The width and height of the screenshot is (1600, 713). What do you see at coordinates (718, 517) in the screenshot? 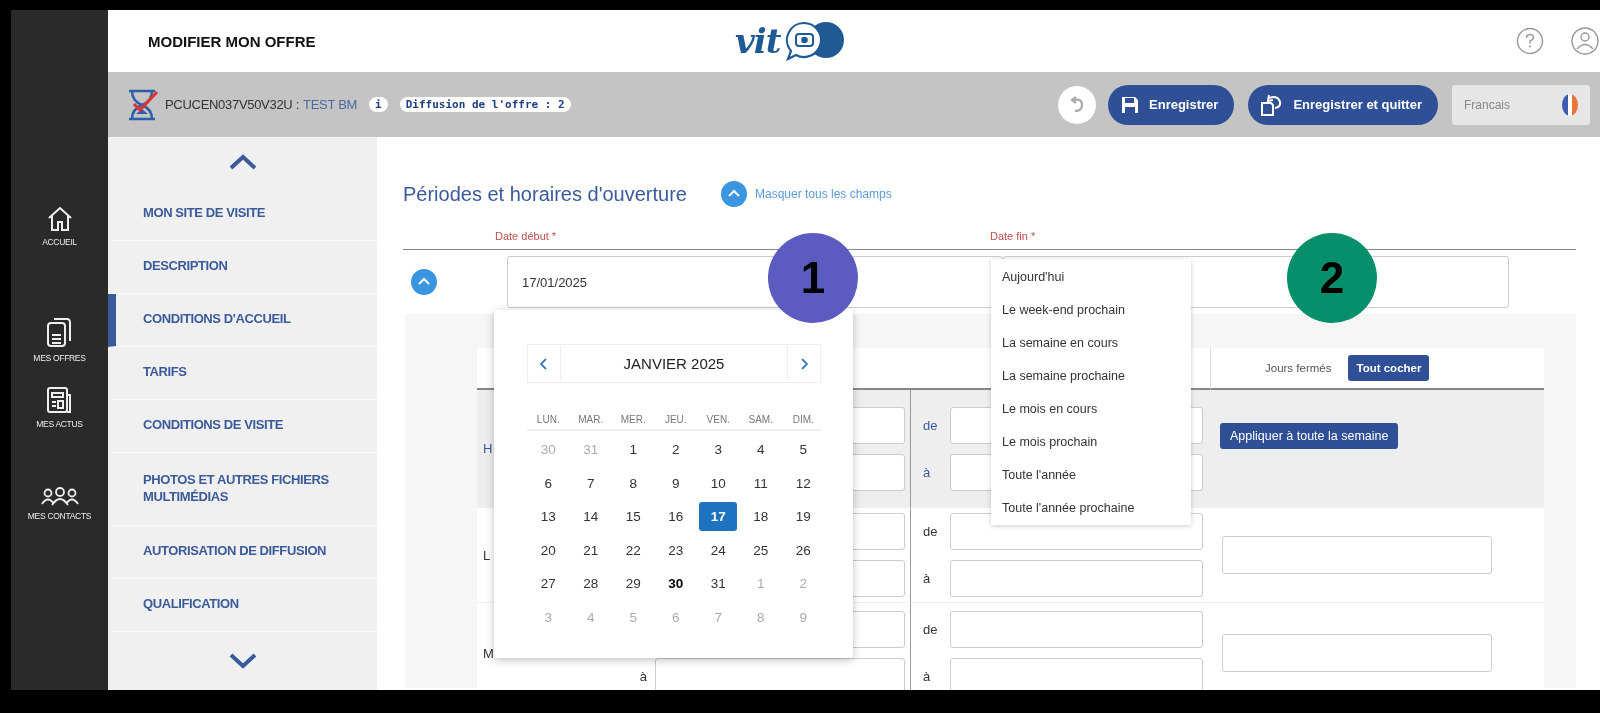
I see `calendar-day: 17` at bounding box center [718, 517].